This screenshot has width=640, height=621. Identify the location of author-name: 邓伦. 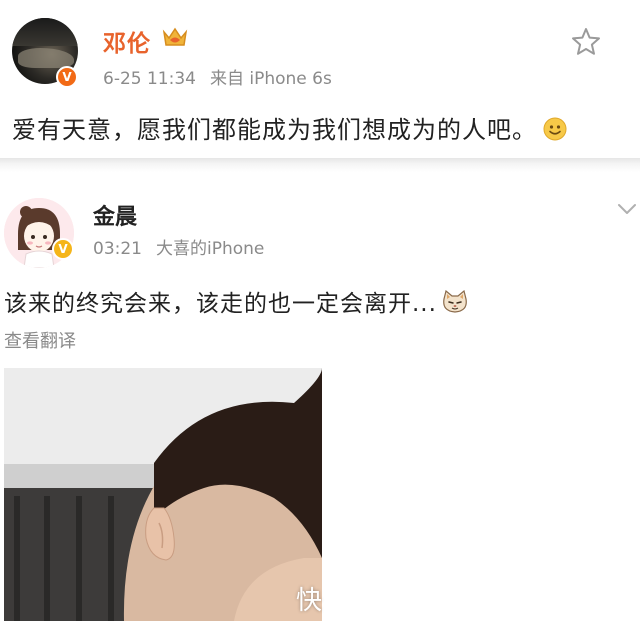
(127, 41).